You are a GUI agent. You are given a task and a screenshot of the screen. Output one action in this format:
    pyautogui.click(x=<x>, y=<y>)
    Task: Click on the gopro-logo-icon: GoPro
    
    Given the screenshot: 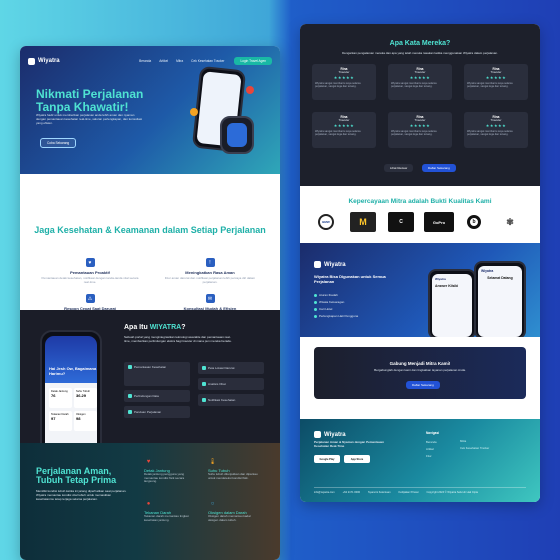 What is the action you would take?
    pyautogui.click(x=439, y=222)
    